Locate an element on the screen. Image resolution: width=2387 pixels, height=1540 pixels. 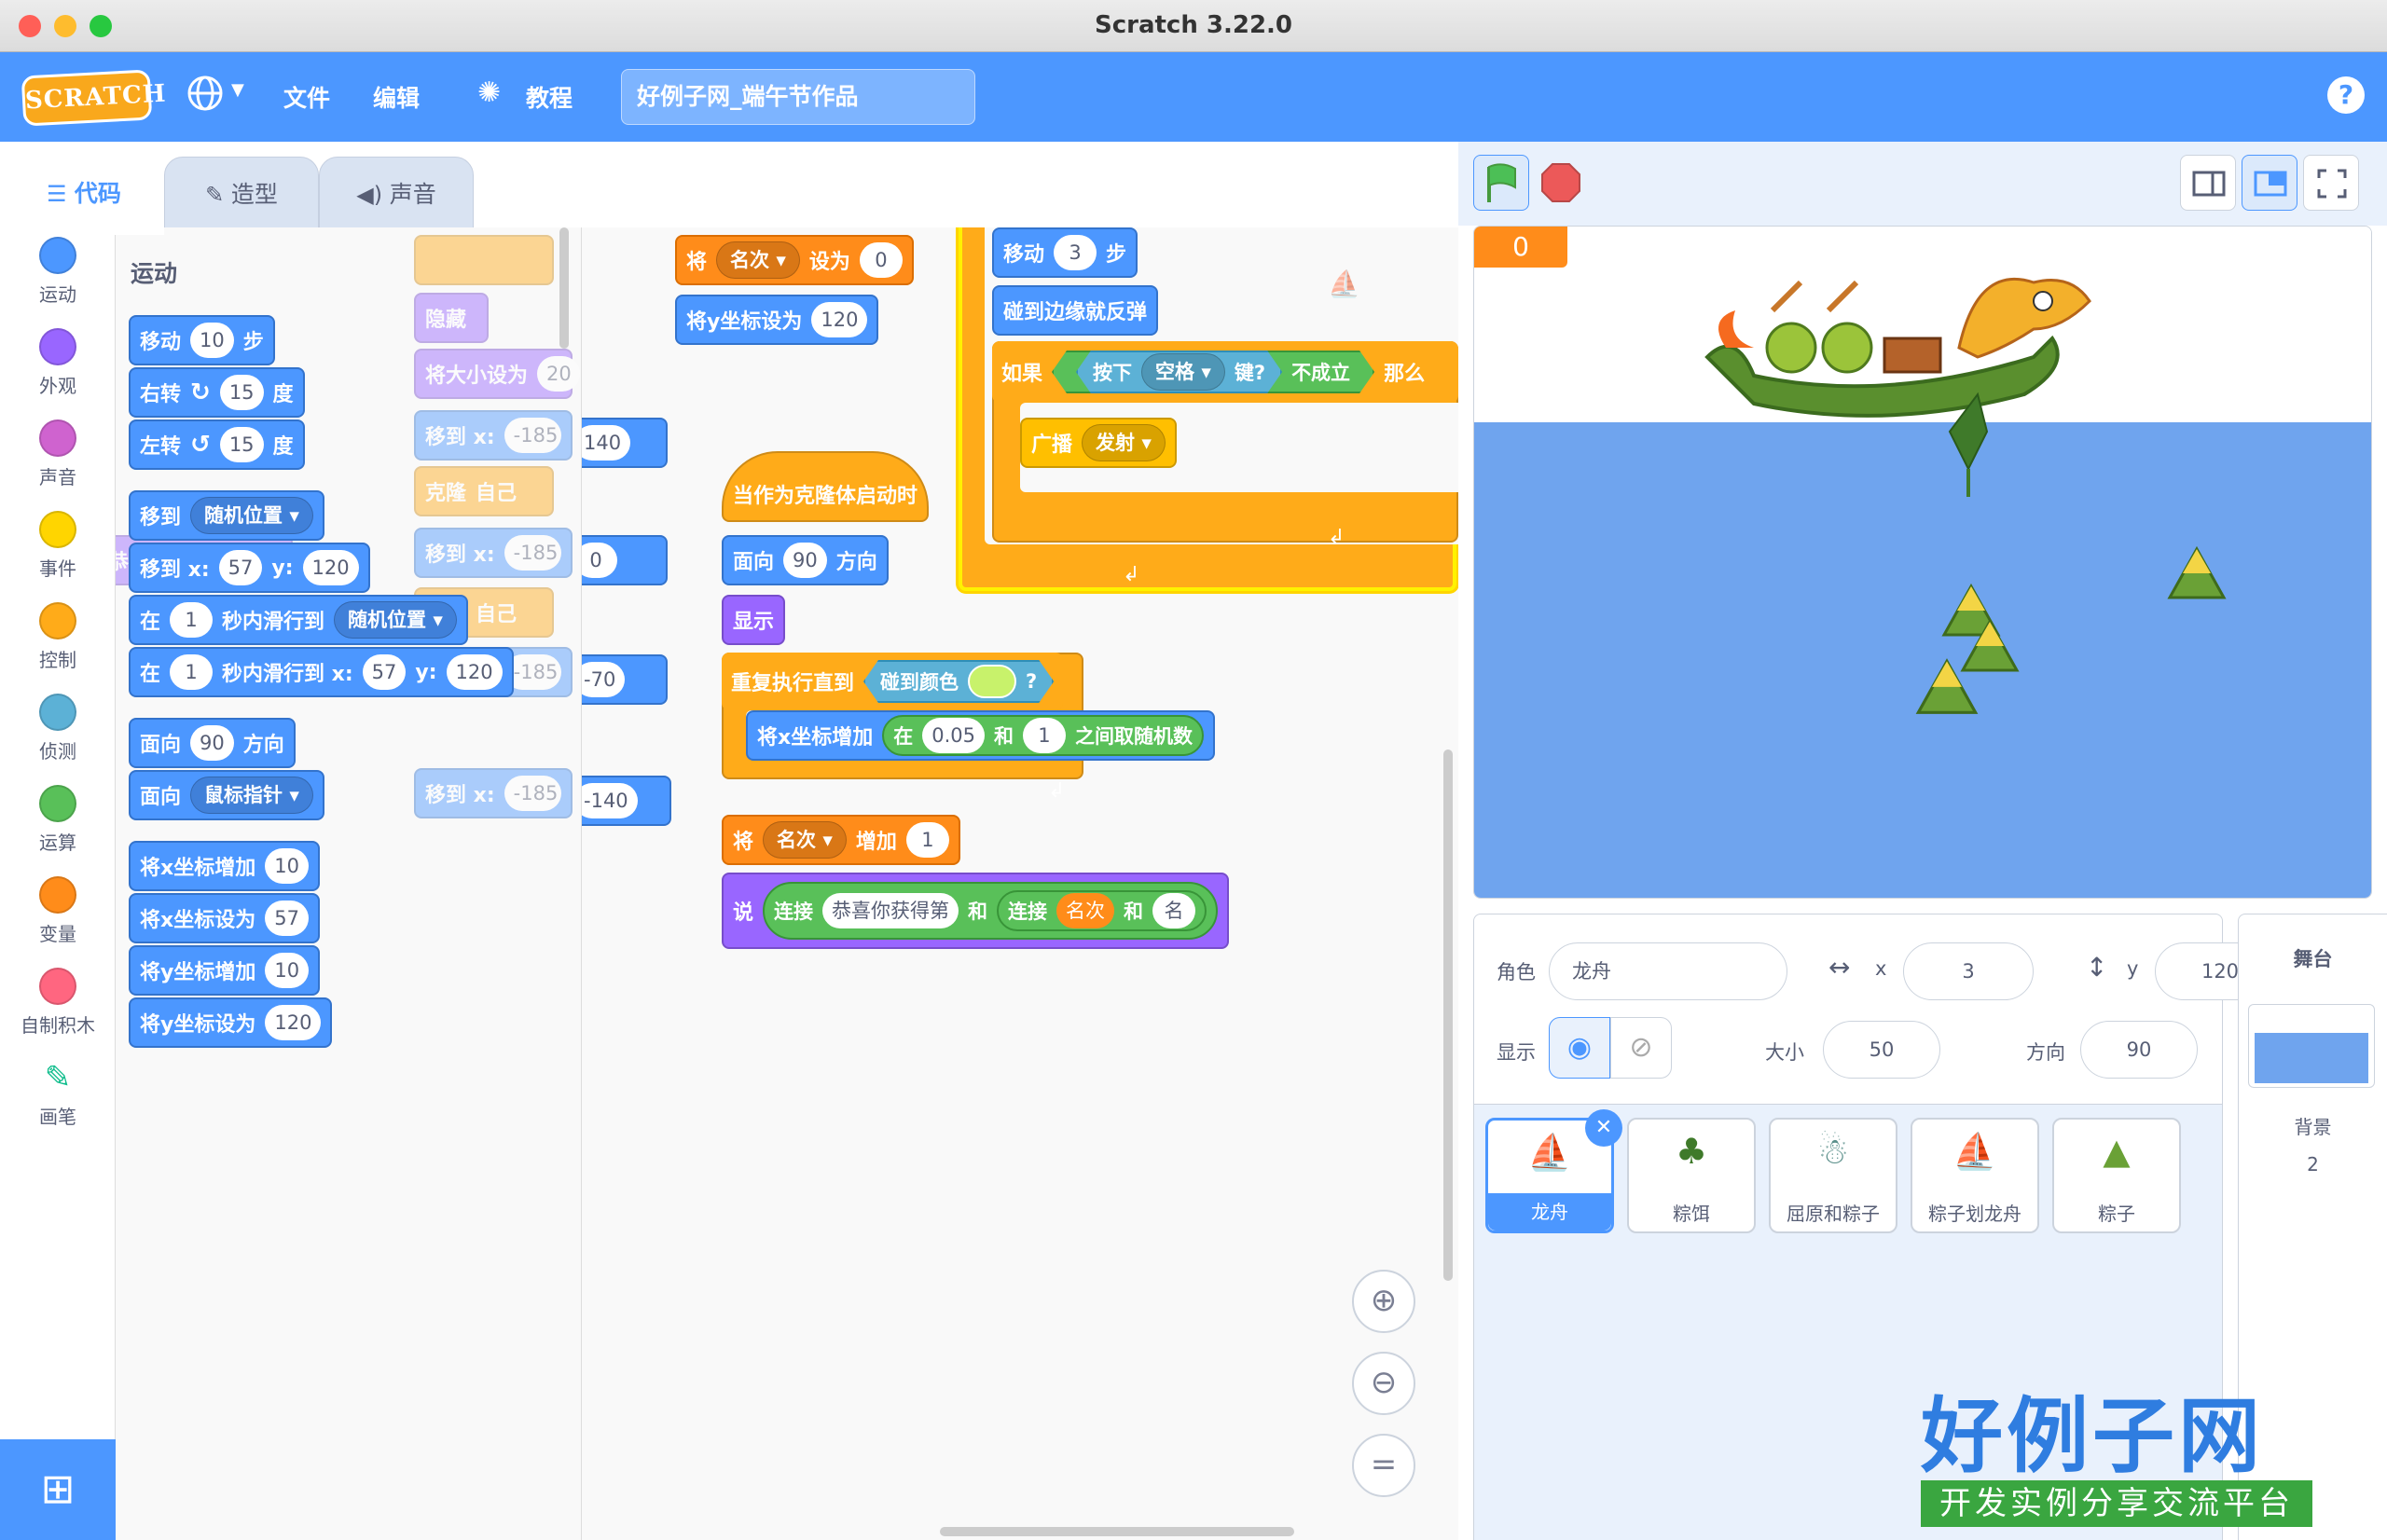
script-point-direction: 面向 90 方向 is located at coordinates (805, 560).